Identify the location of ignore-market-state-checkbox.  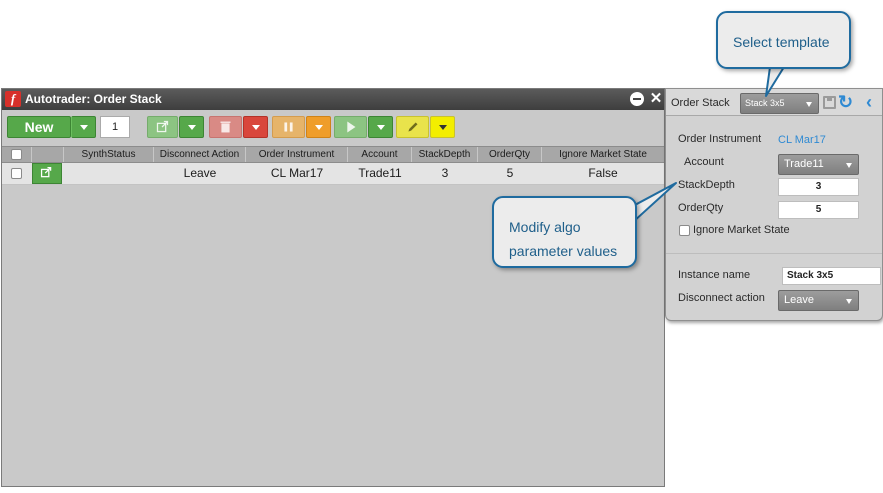
(684, 230).